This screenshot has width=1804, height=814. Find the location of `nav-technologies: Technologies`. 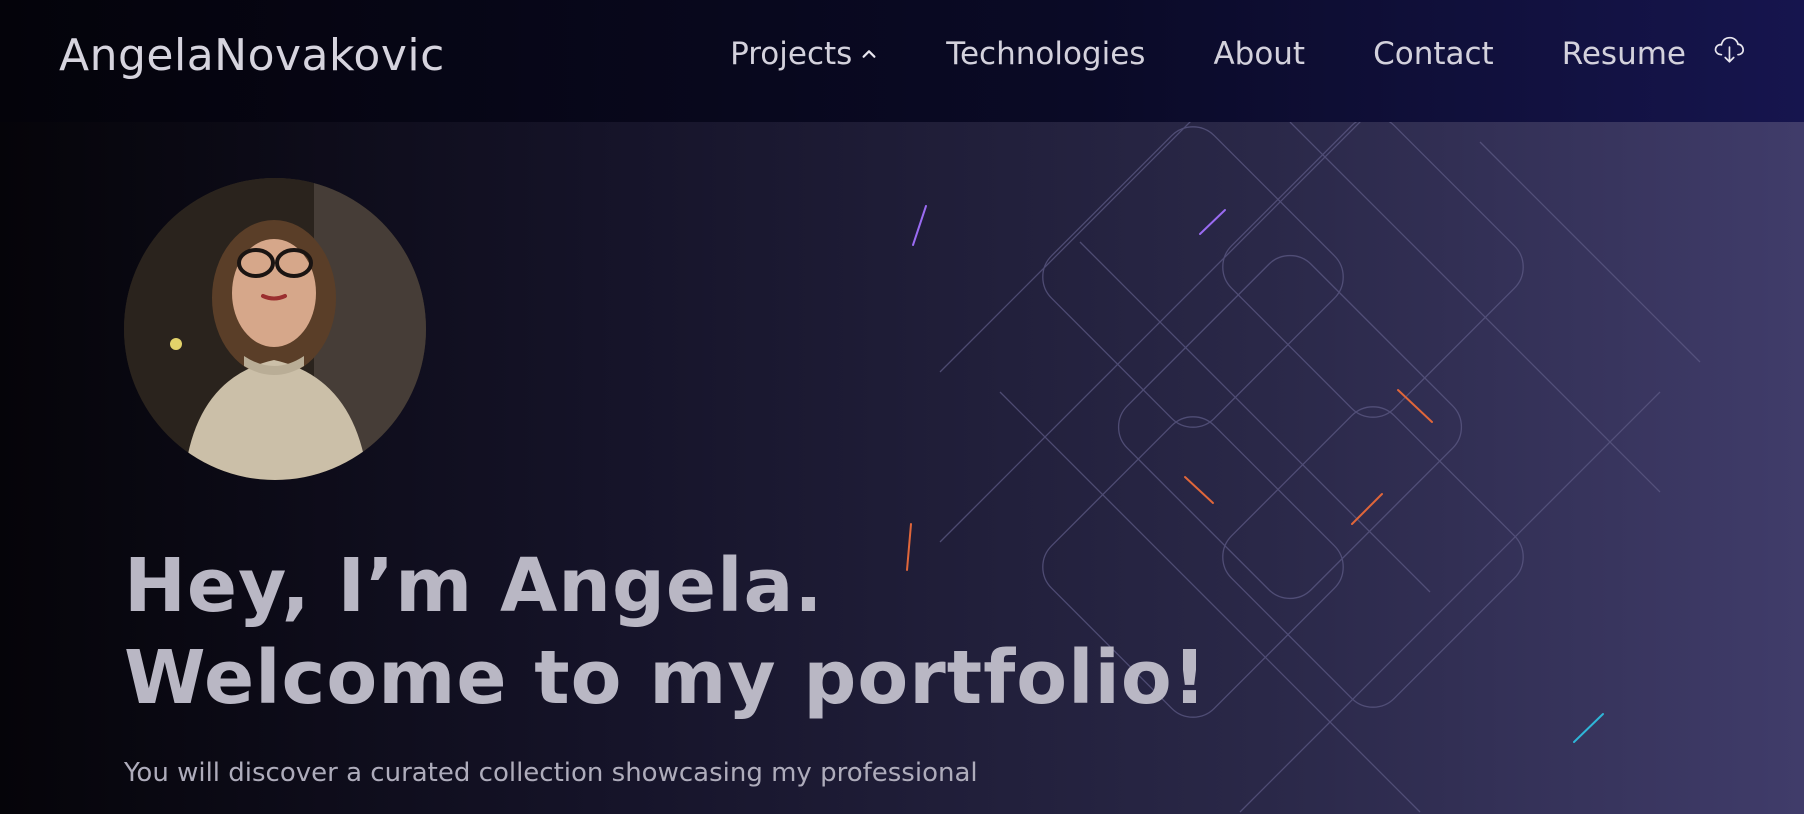

nav-technologies: Technologies is located at coordinates (1045, 54).